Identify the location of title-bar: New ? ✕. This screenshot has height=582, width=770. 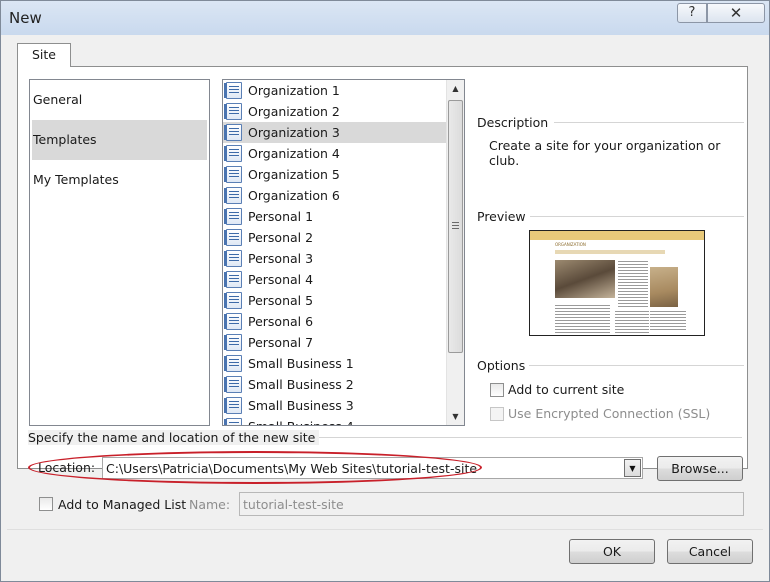
(385, 18).